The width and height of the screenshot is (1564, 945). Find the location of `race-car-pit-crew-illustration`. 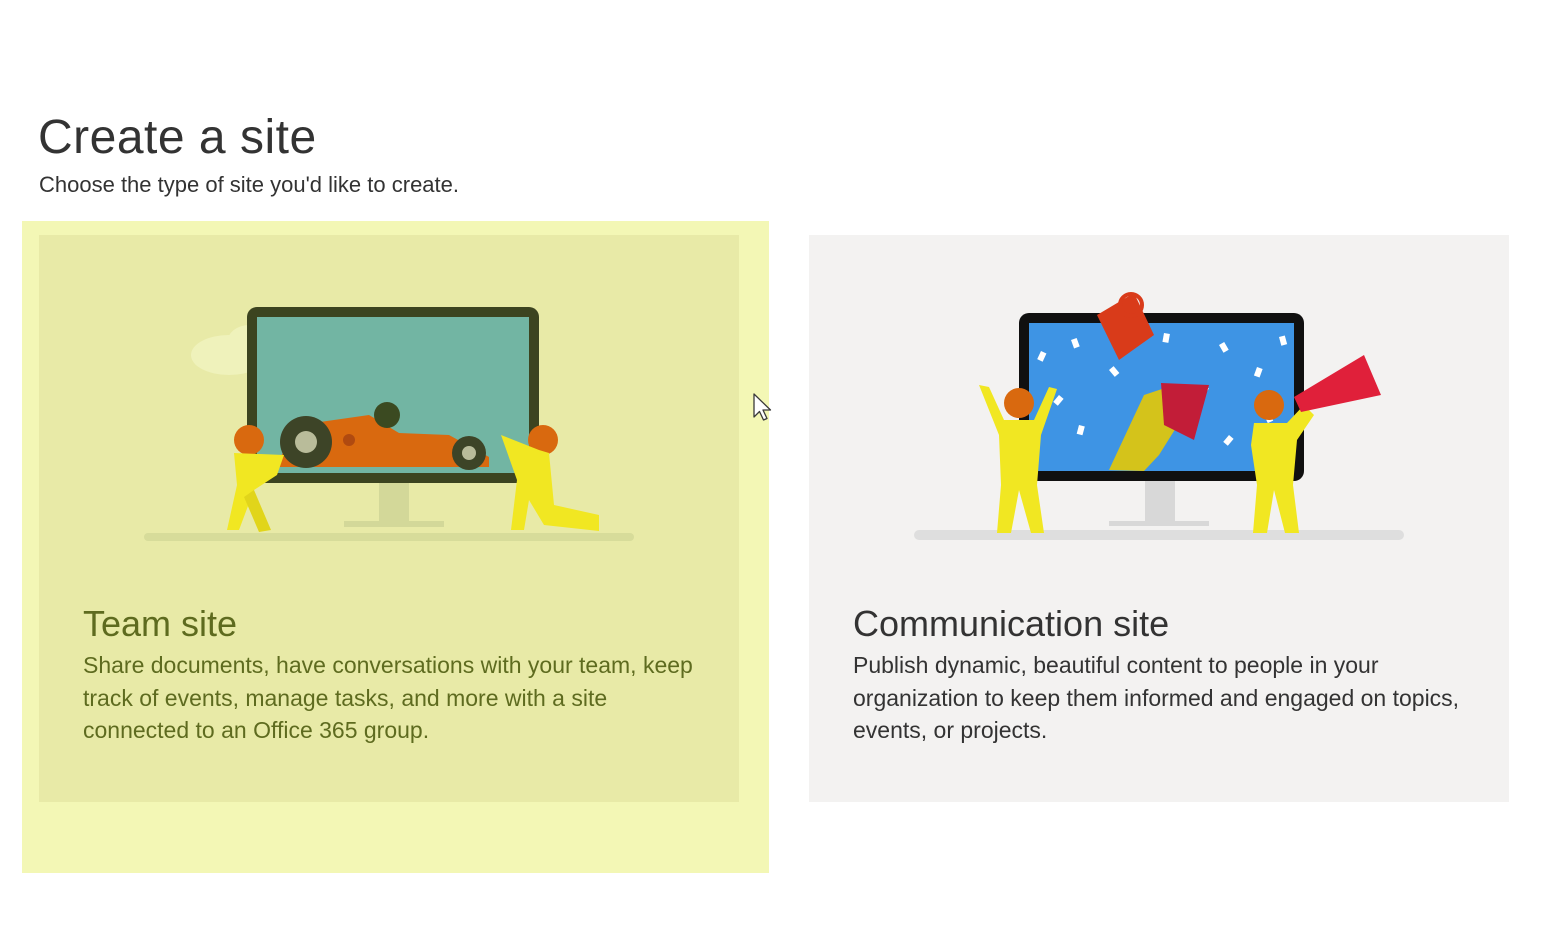

race-car-pit-crew-illustration is located at coordinates (389, 424).